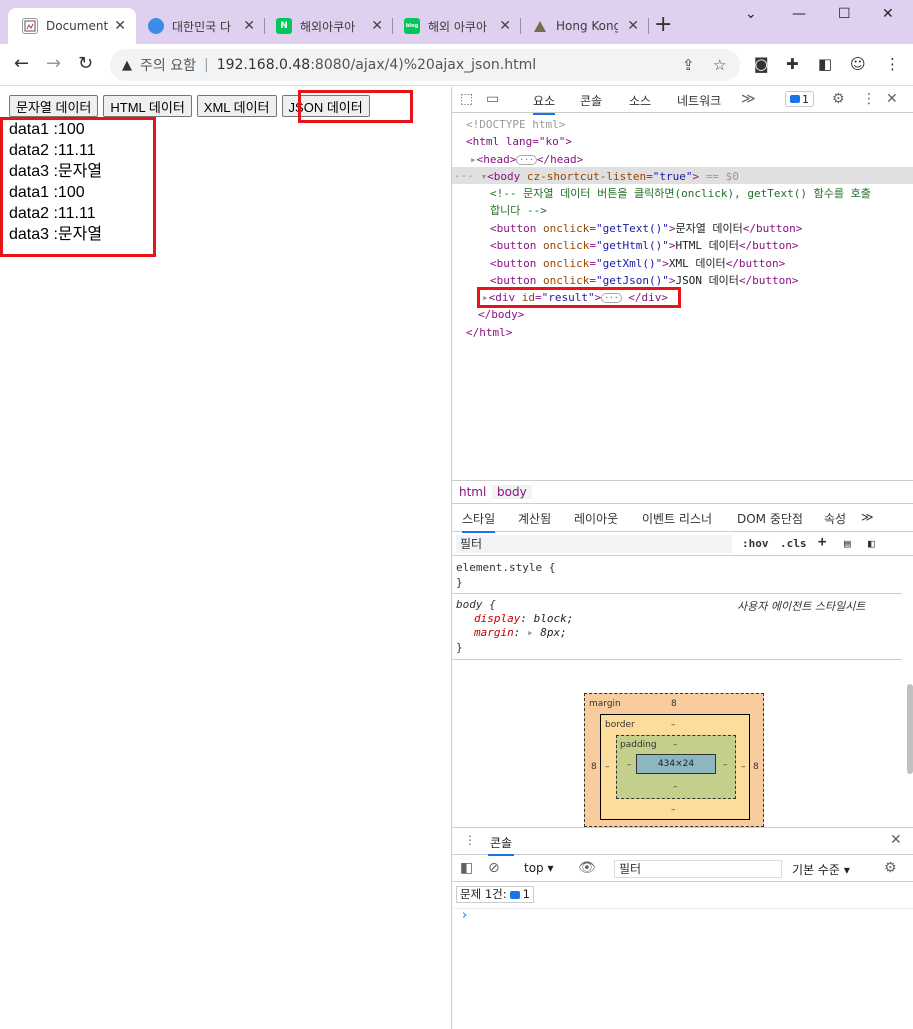 The height and width of the screenshot is (1029, 913). I want to click on box-model-padding: padding – – – – 434×24, so click(676, 767).